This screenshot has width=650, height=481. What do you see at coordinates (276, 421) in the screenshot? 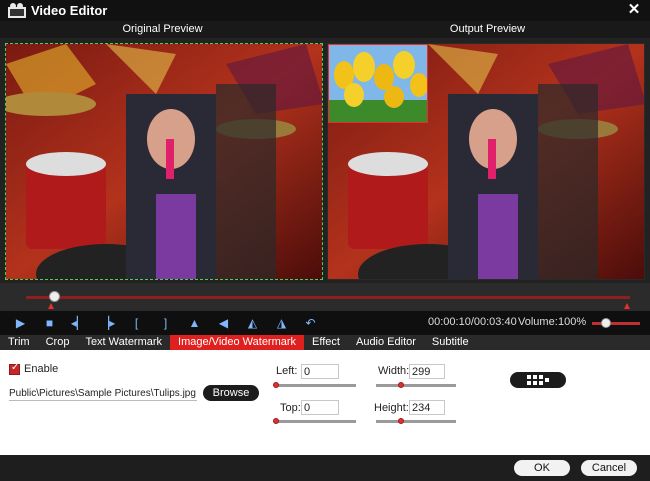
I see `top-slider-knob` at bounding box center [276, 421].